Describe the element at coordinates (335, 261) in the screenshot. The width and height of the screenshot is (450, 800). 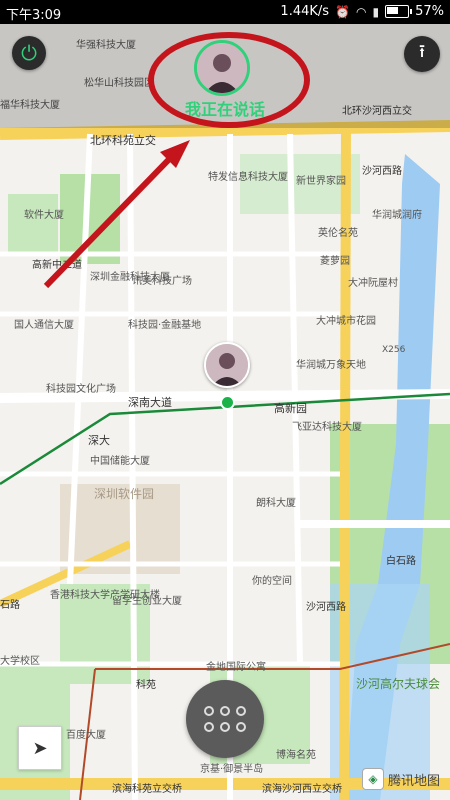
I see `map-label-lingyun: 菱萝园` at that location.